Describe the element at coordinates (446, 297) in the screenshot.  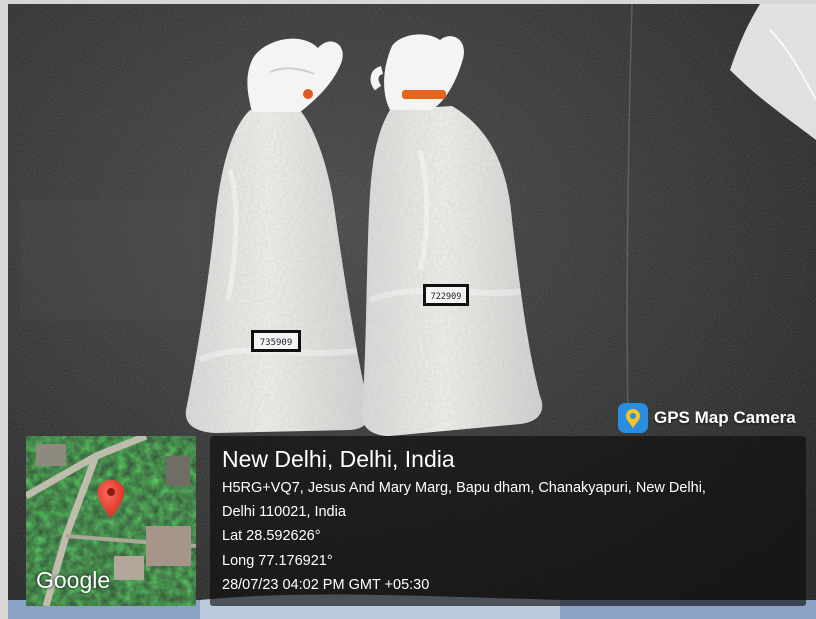
I see `bag-label-2: 722909` at that location.